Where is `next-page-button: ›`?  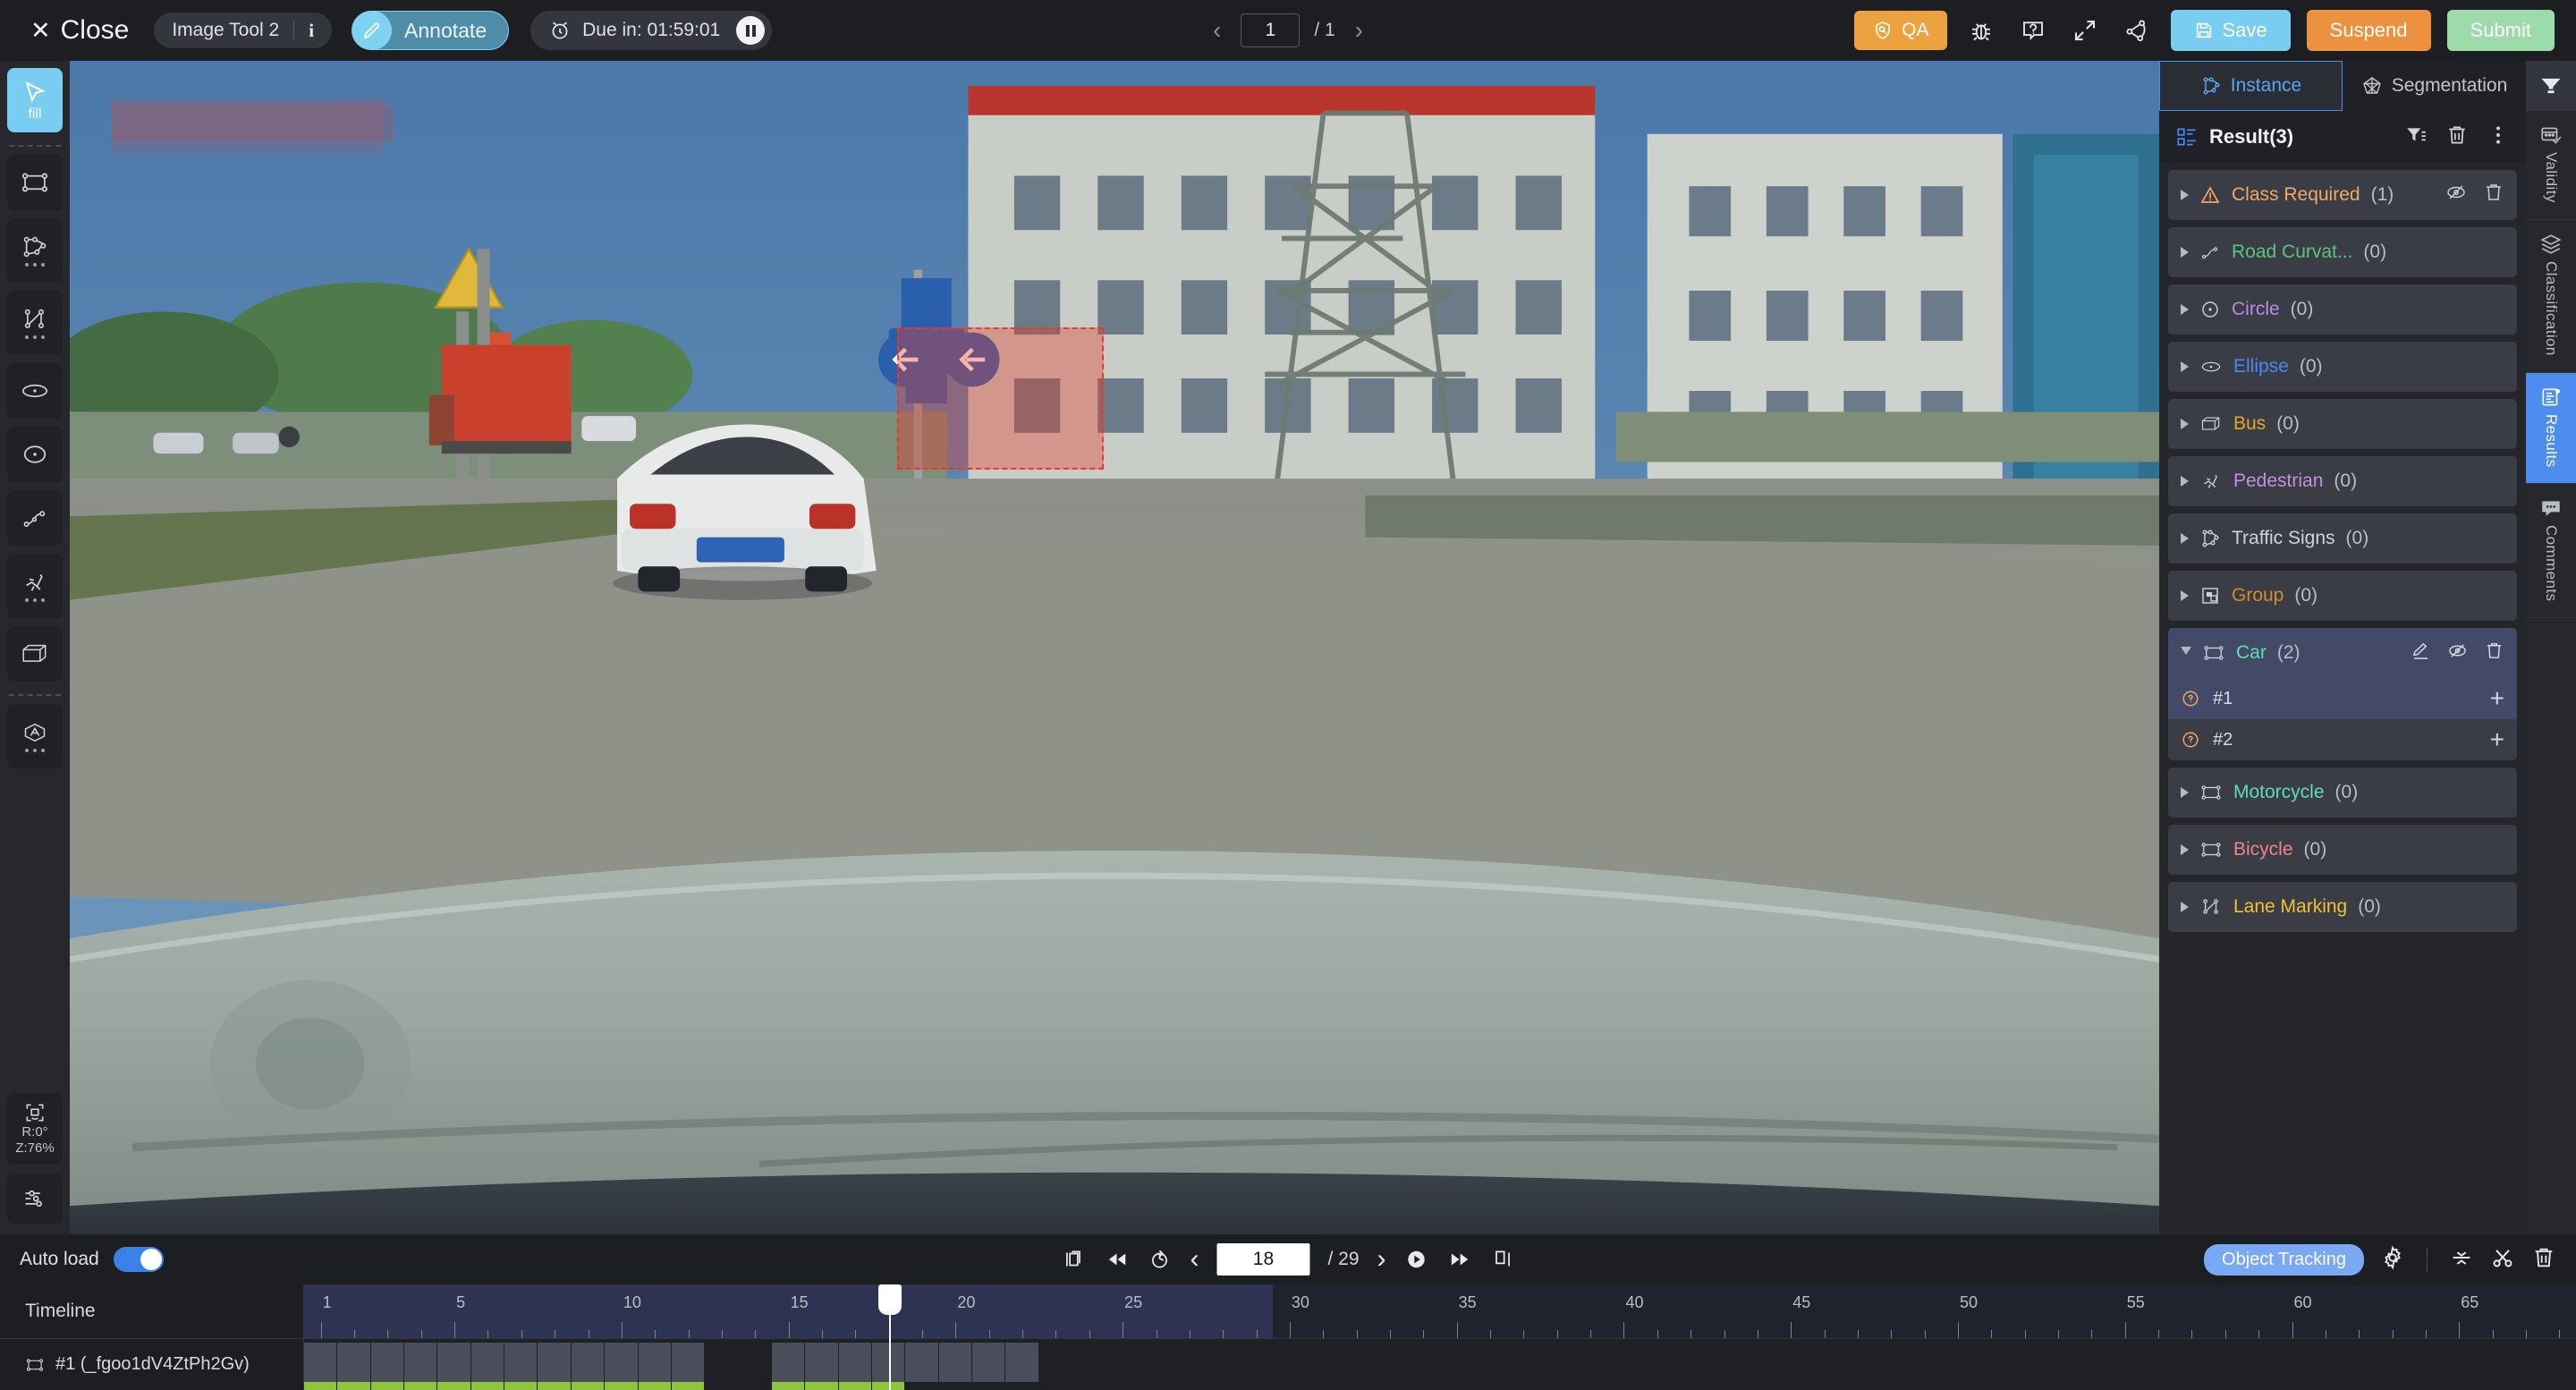 next-page-button: › is located at coordinates (1359, 30).